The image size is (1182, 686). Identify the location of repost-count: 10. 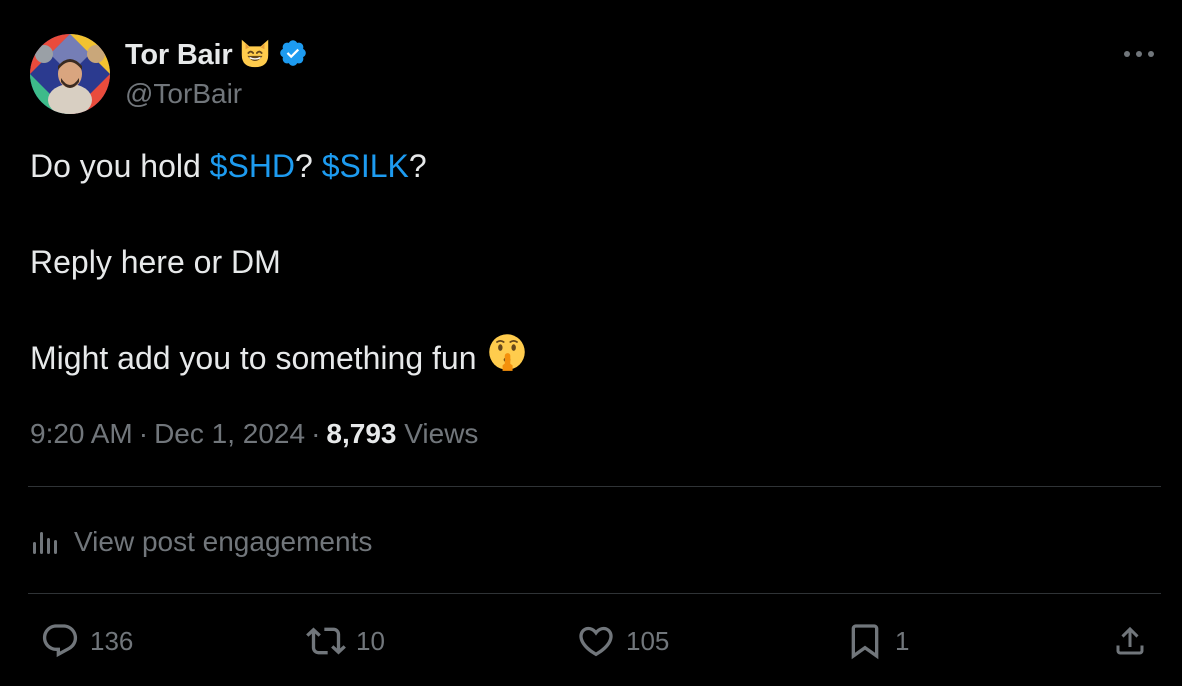
(370, 640).